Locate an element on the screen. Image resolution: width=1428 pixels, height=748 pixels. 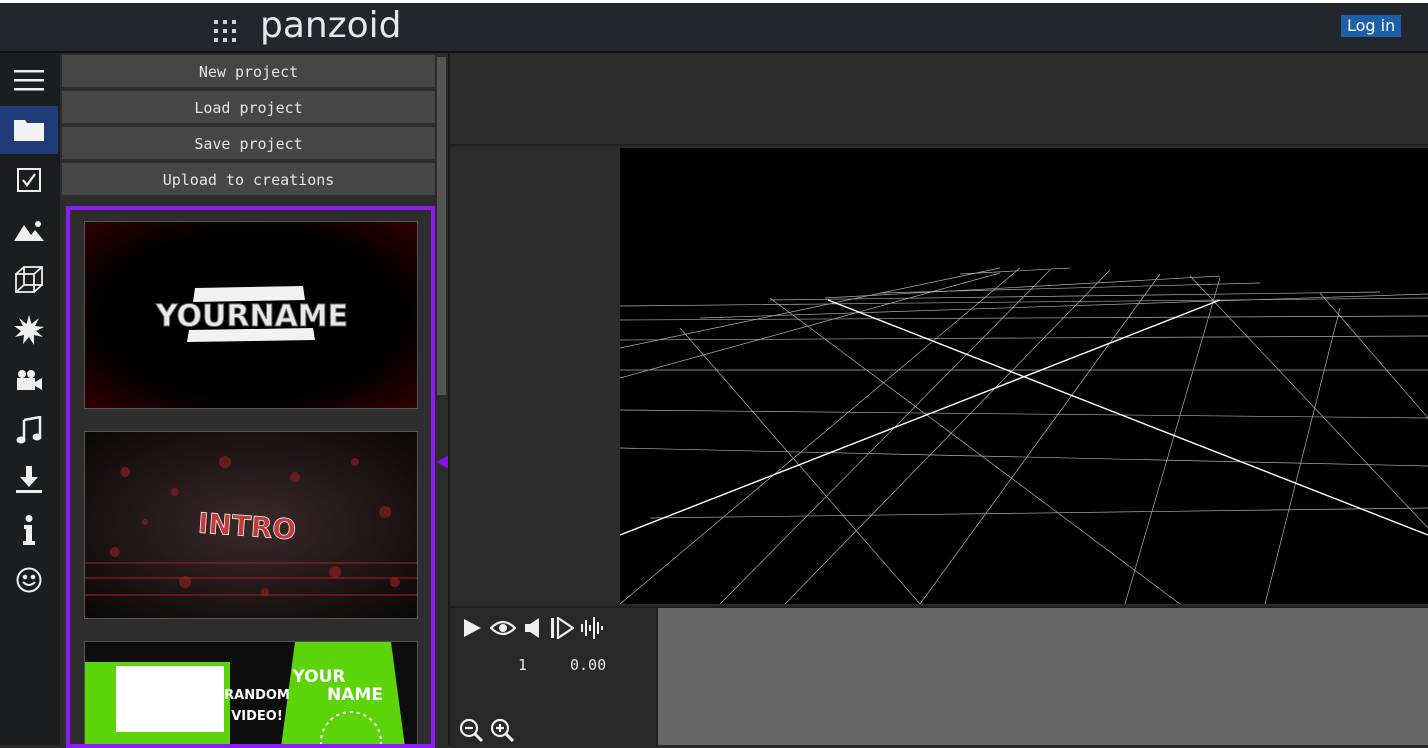
properties-panel is located at coordinates (939, 100).